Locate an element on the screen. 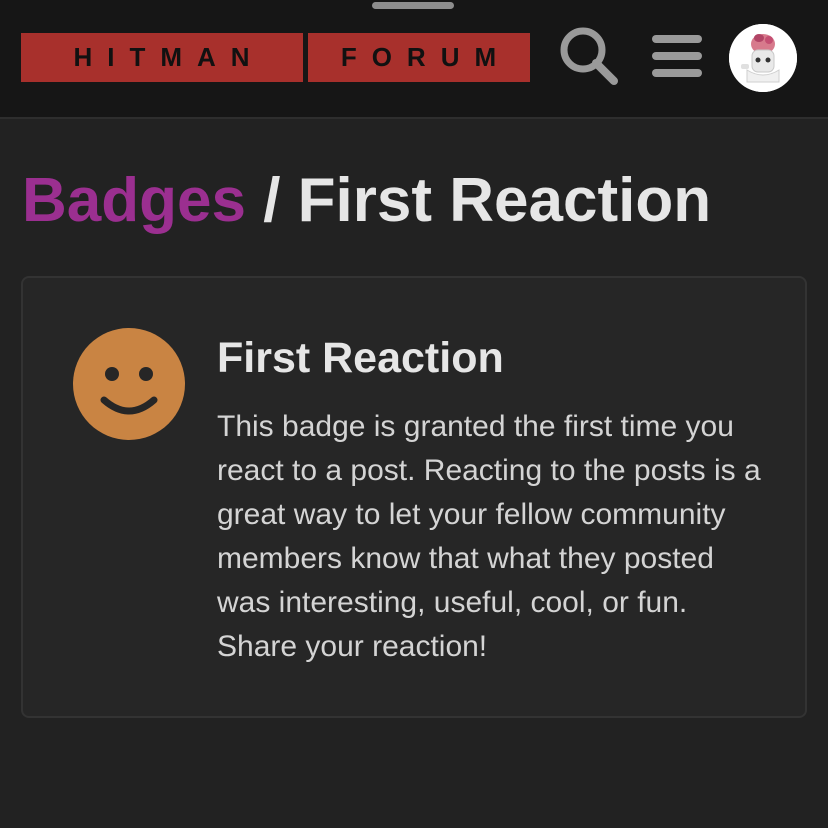 The image size is (828, 828). search-icon is located at coordinates (589, 56).